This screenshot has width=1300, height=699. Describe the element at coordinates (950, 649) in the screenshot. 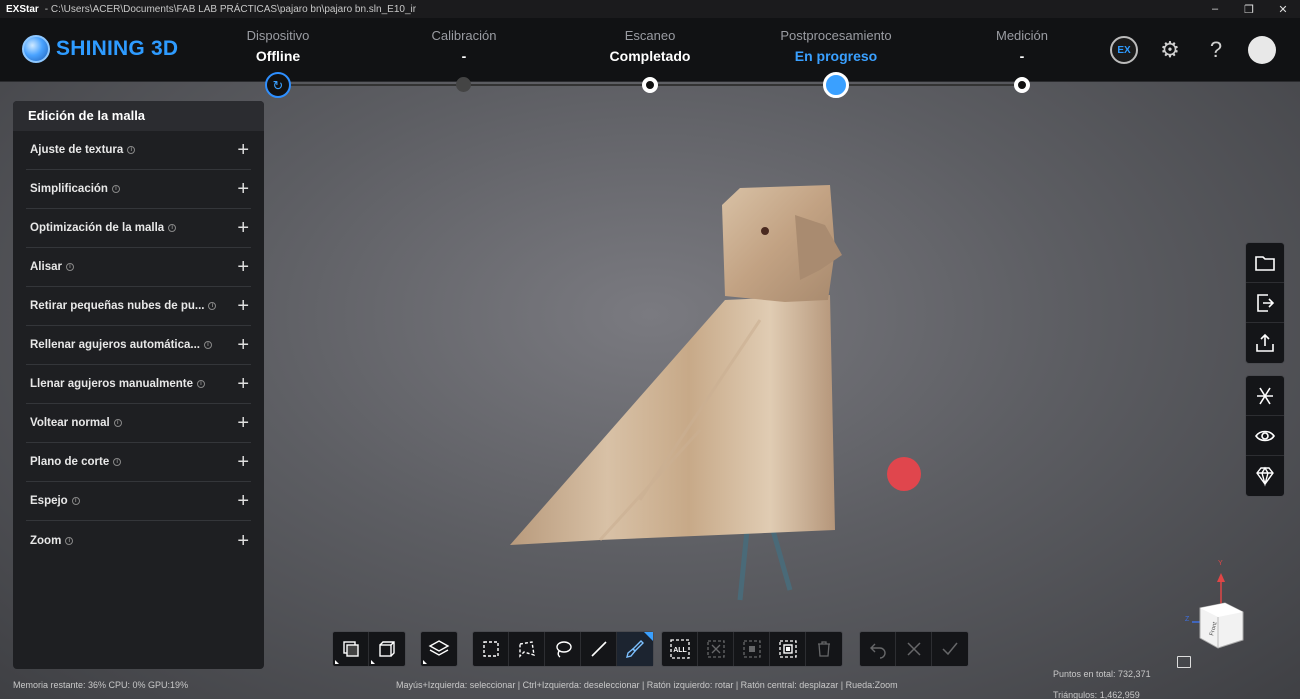

I see `apply-button` at that location.